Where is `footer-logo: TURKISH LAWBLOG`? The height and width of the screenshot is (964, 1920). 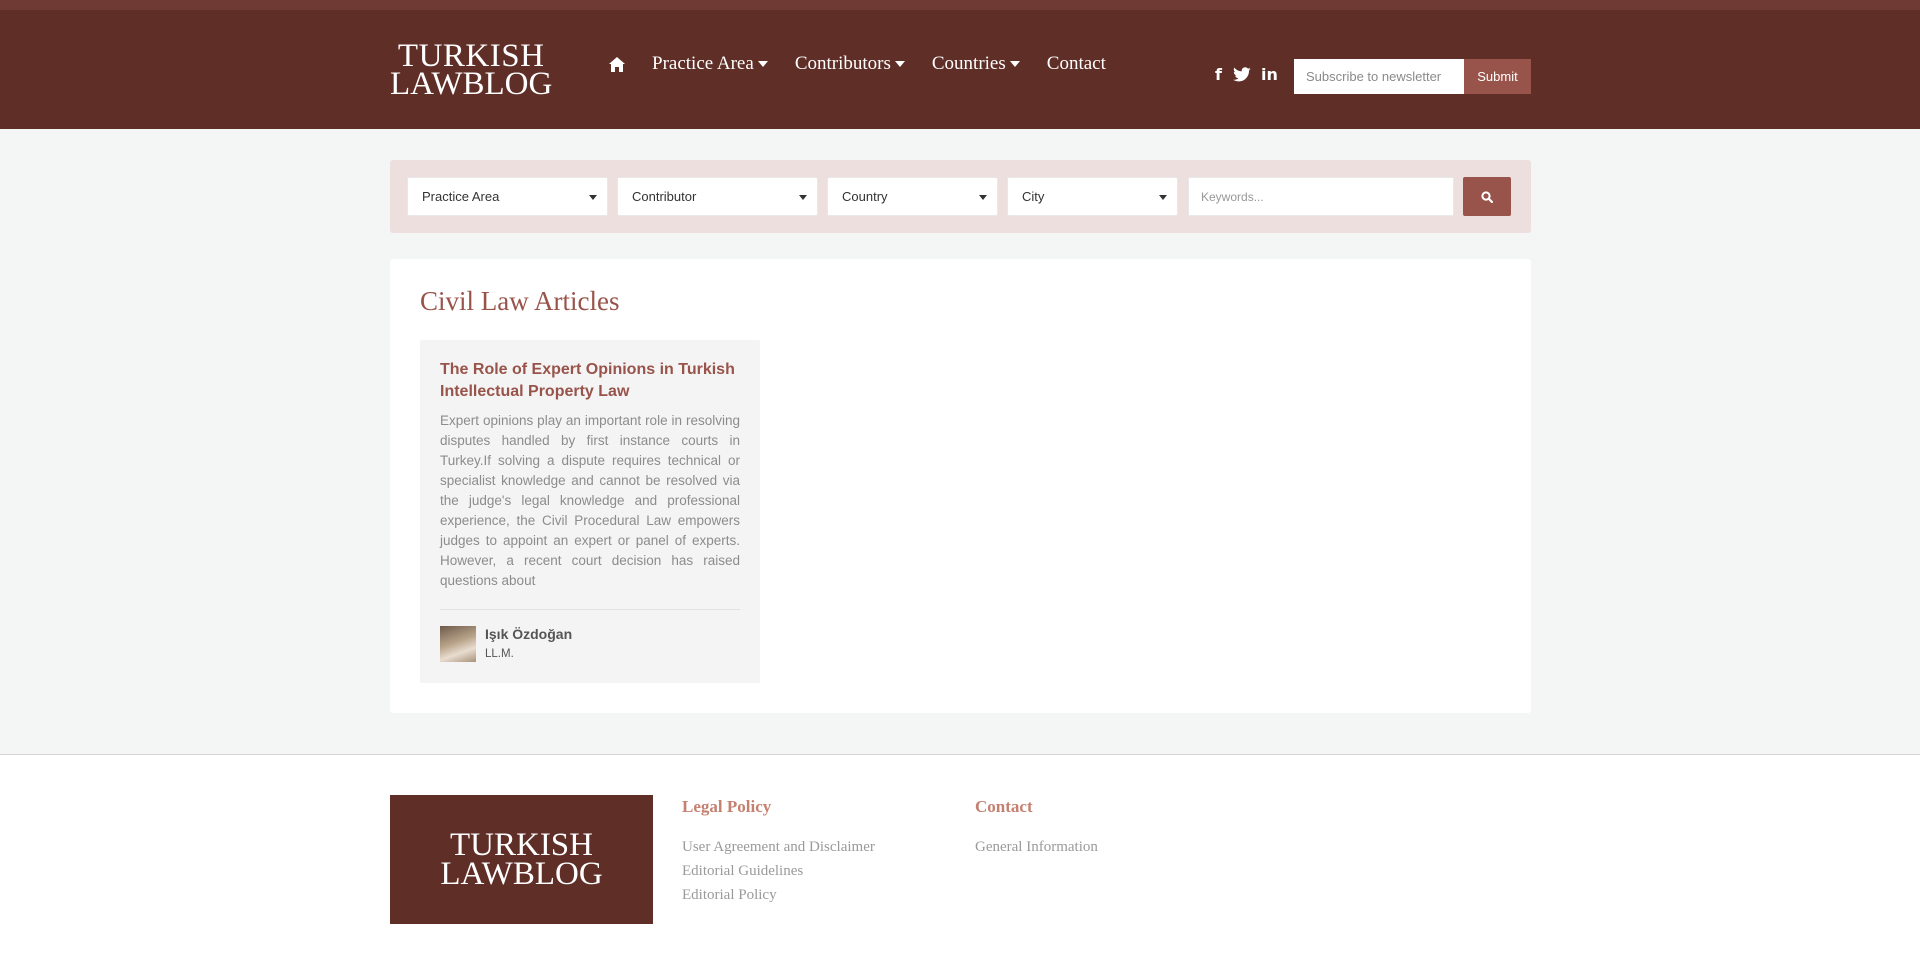 footer-logo: TURKISH LAWBLOG is located at coordinates (521, 859).